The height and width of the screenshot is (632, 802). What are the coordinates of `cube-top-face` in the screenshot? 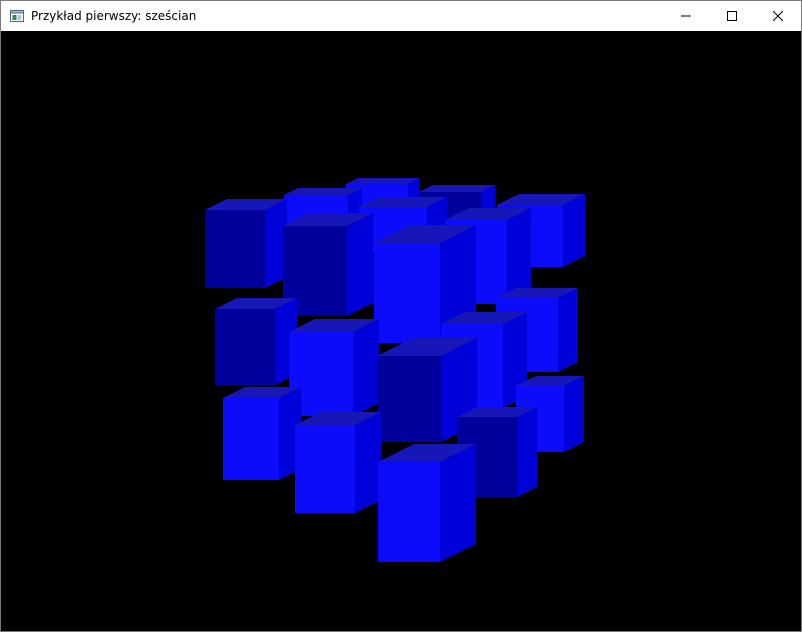 It's located at (383, 181).